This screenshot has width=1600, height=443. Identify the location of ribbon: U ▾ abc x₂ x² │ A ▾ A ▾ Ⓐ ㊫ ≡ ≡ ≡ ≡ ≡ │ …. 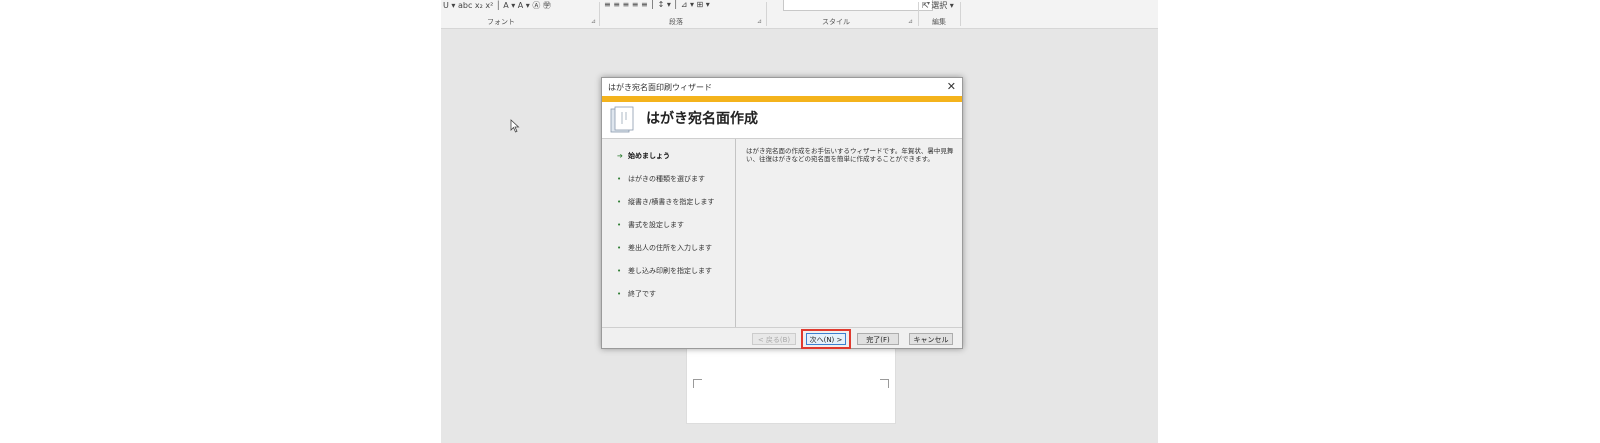
(799, 14).